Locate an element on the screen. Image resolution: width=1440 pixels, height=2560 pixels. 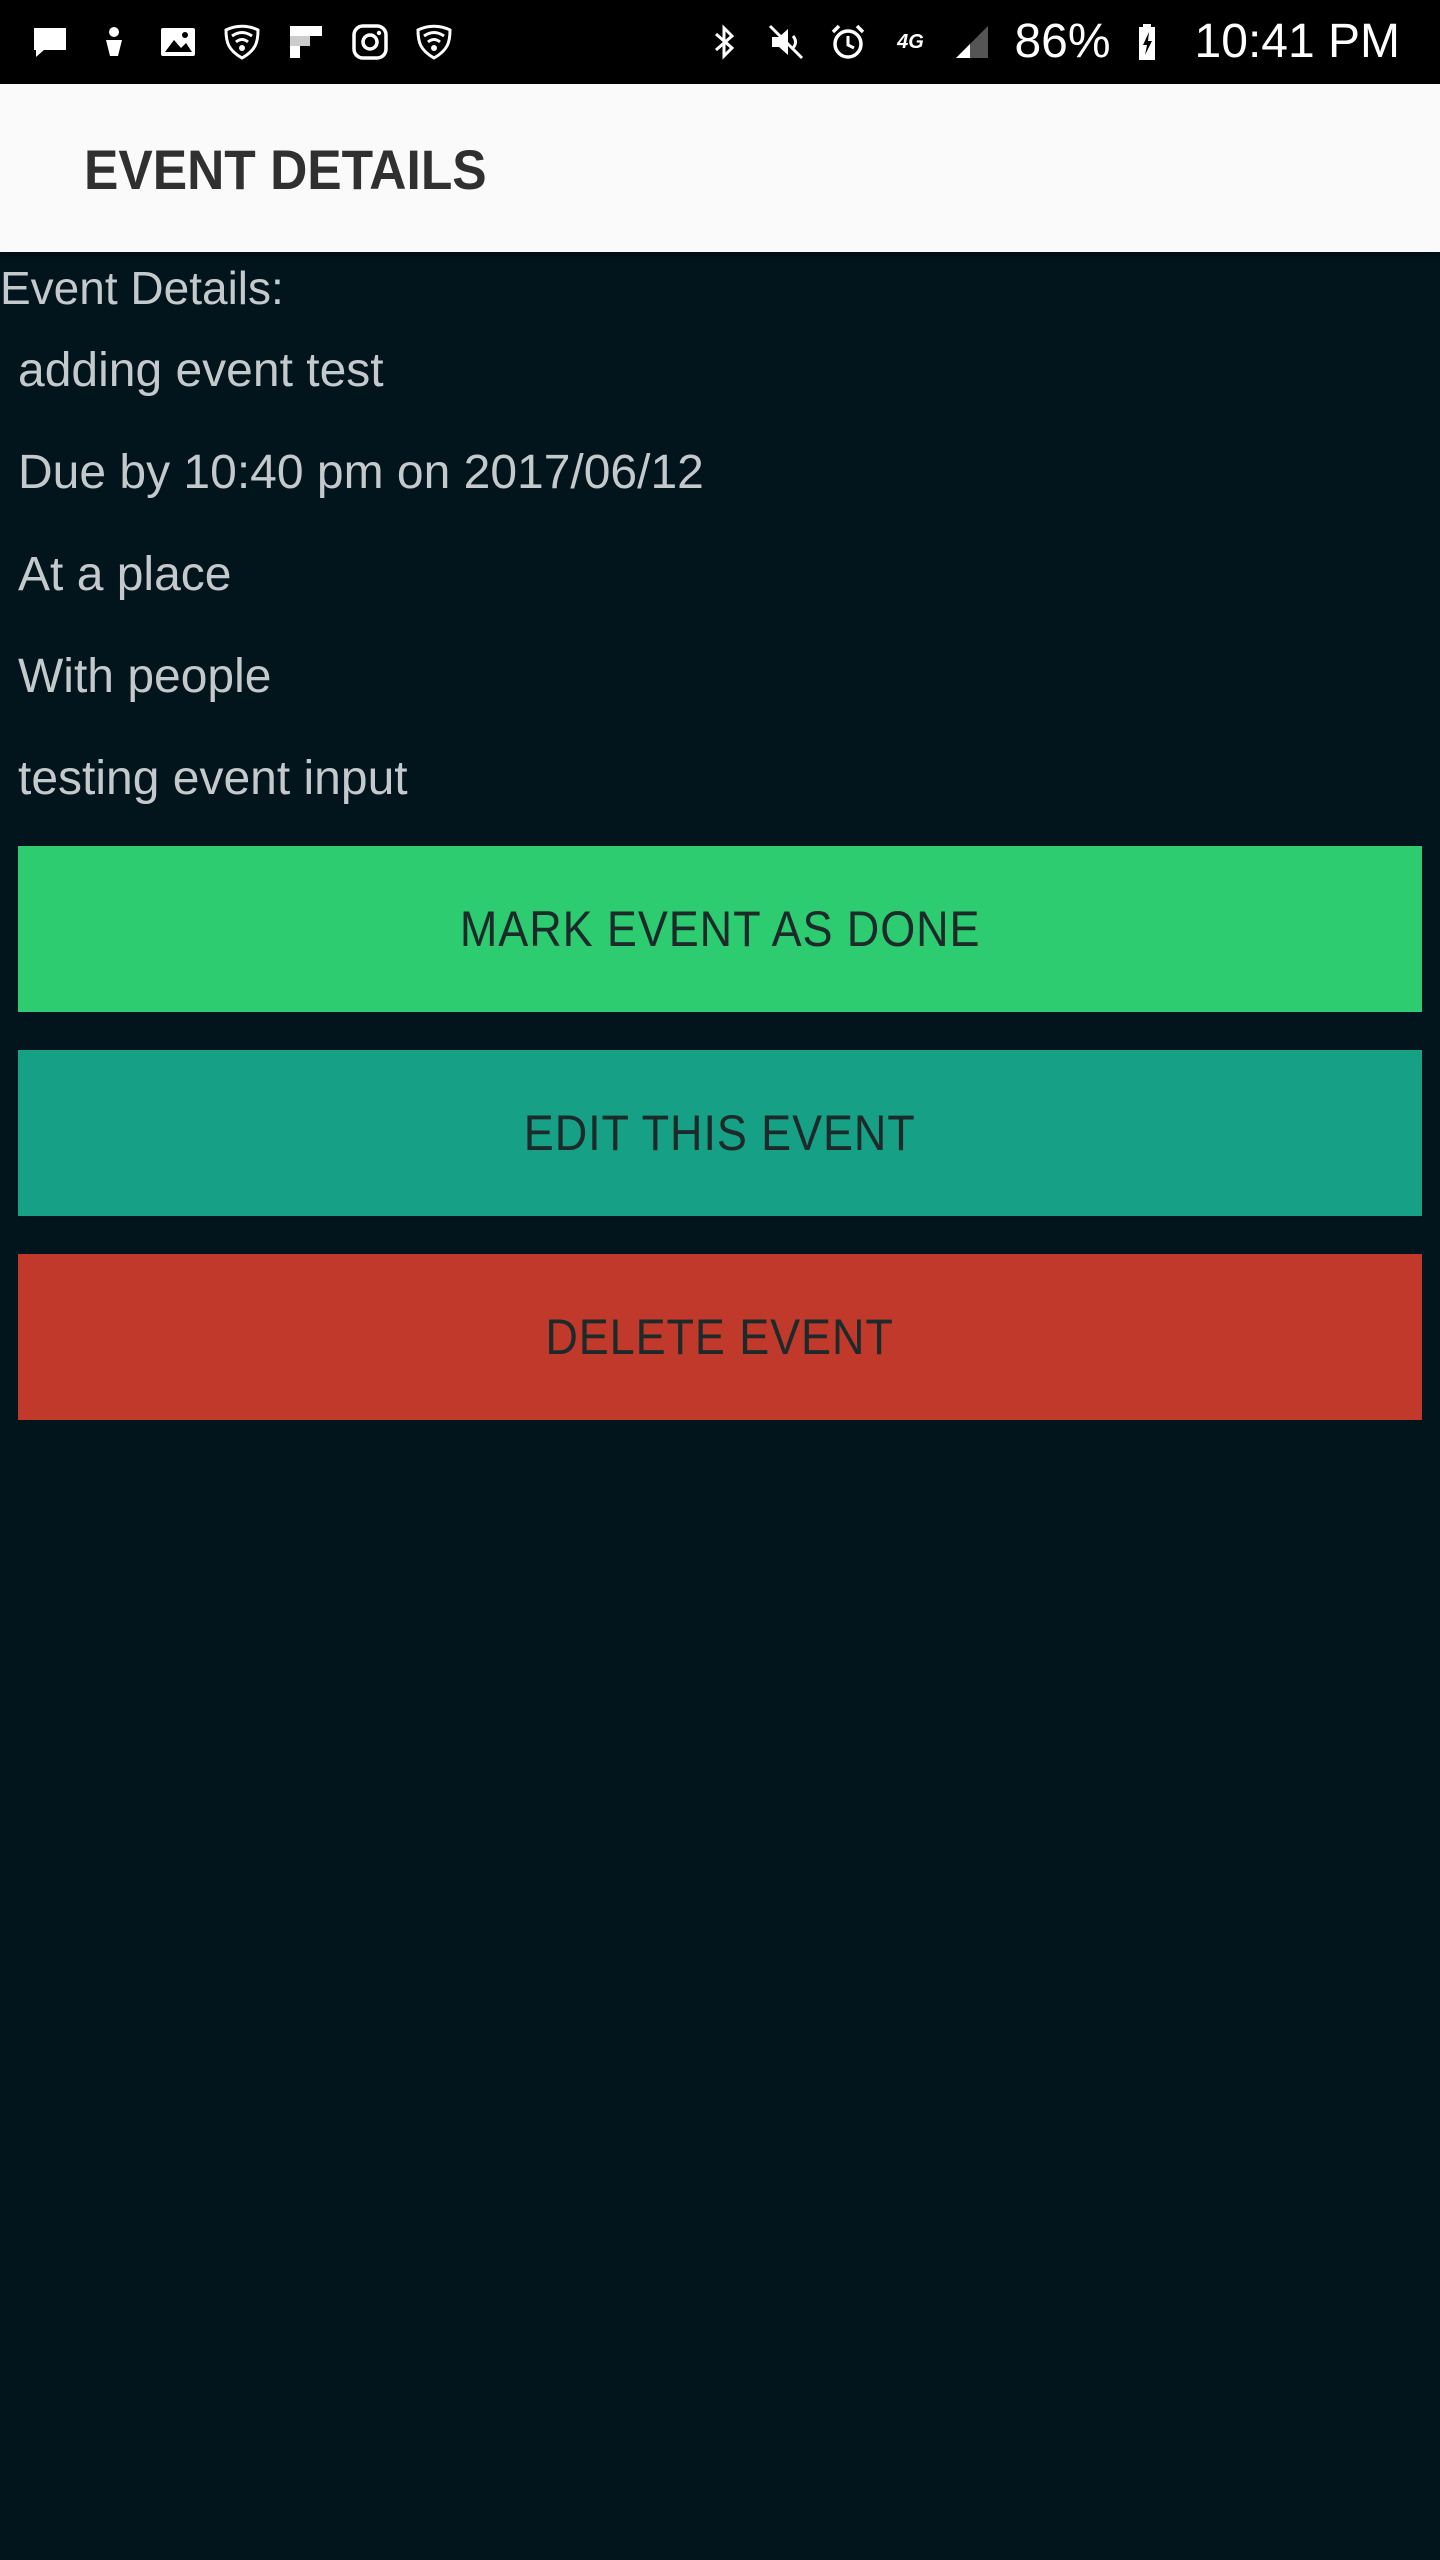
event-details-label: Event Details: is located at coordinates (142, 288).